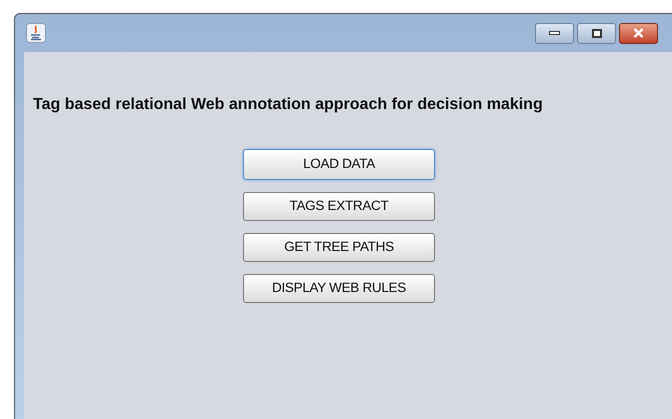 This screenshot has width=672, height=419. What do you see at coordinates (339, 288) in the screenshot?
I see `action-button: DISPLAY WEB RULES` at bounding box center [339, 288].